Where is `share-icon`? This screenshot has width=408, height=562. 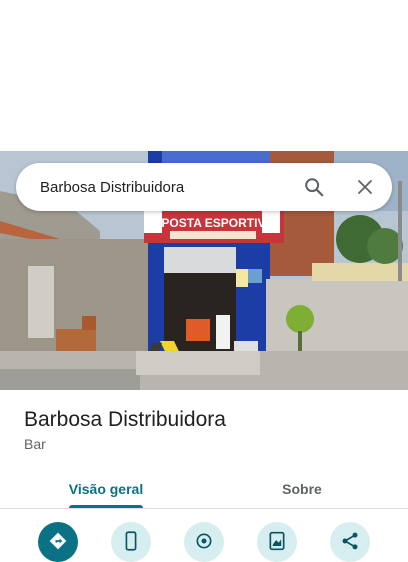 share-icon is located at coordinates (350, 541).